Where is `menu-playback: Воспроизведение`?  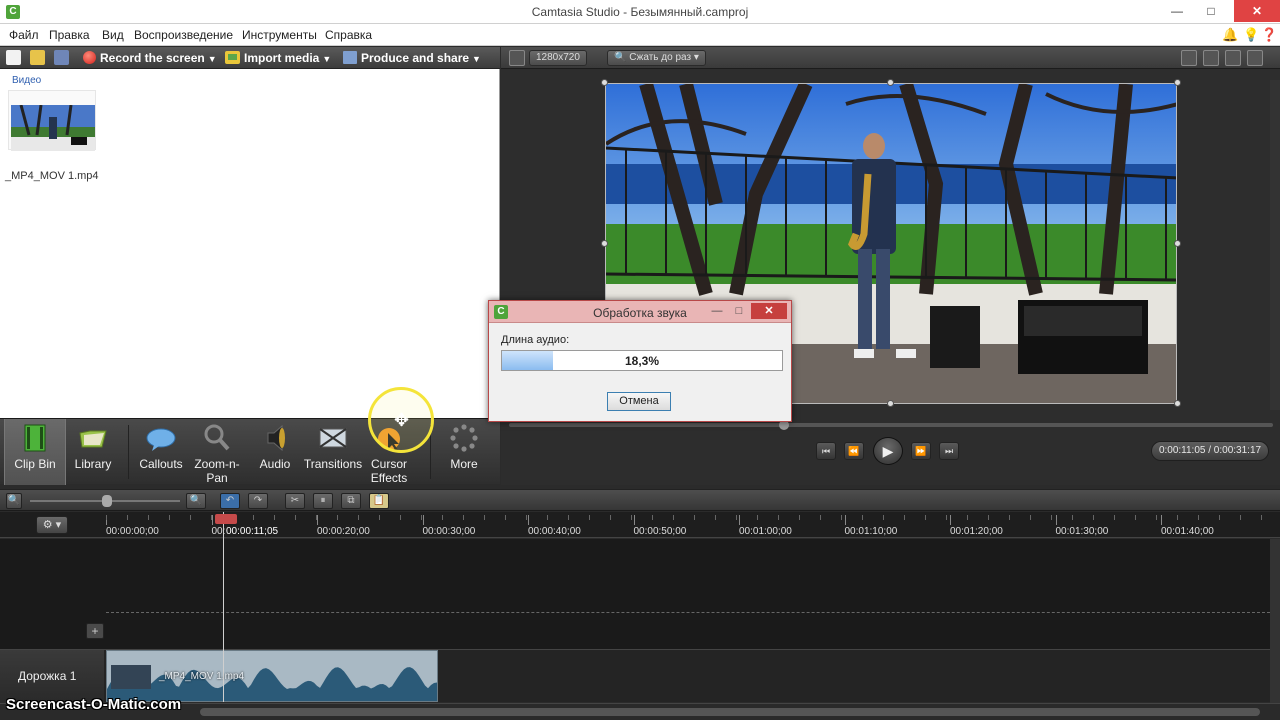 menu-playback: Воспроизведение is located at coordinates (183, 35).